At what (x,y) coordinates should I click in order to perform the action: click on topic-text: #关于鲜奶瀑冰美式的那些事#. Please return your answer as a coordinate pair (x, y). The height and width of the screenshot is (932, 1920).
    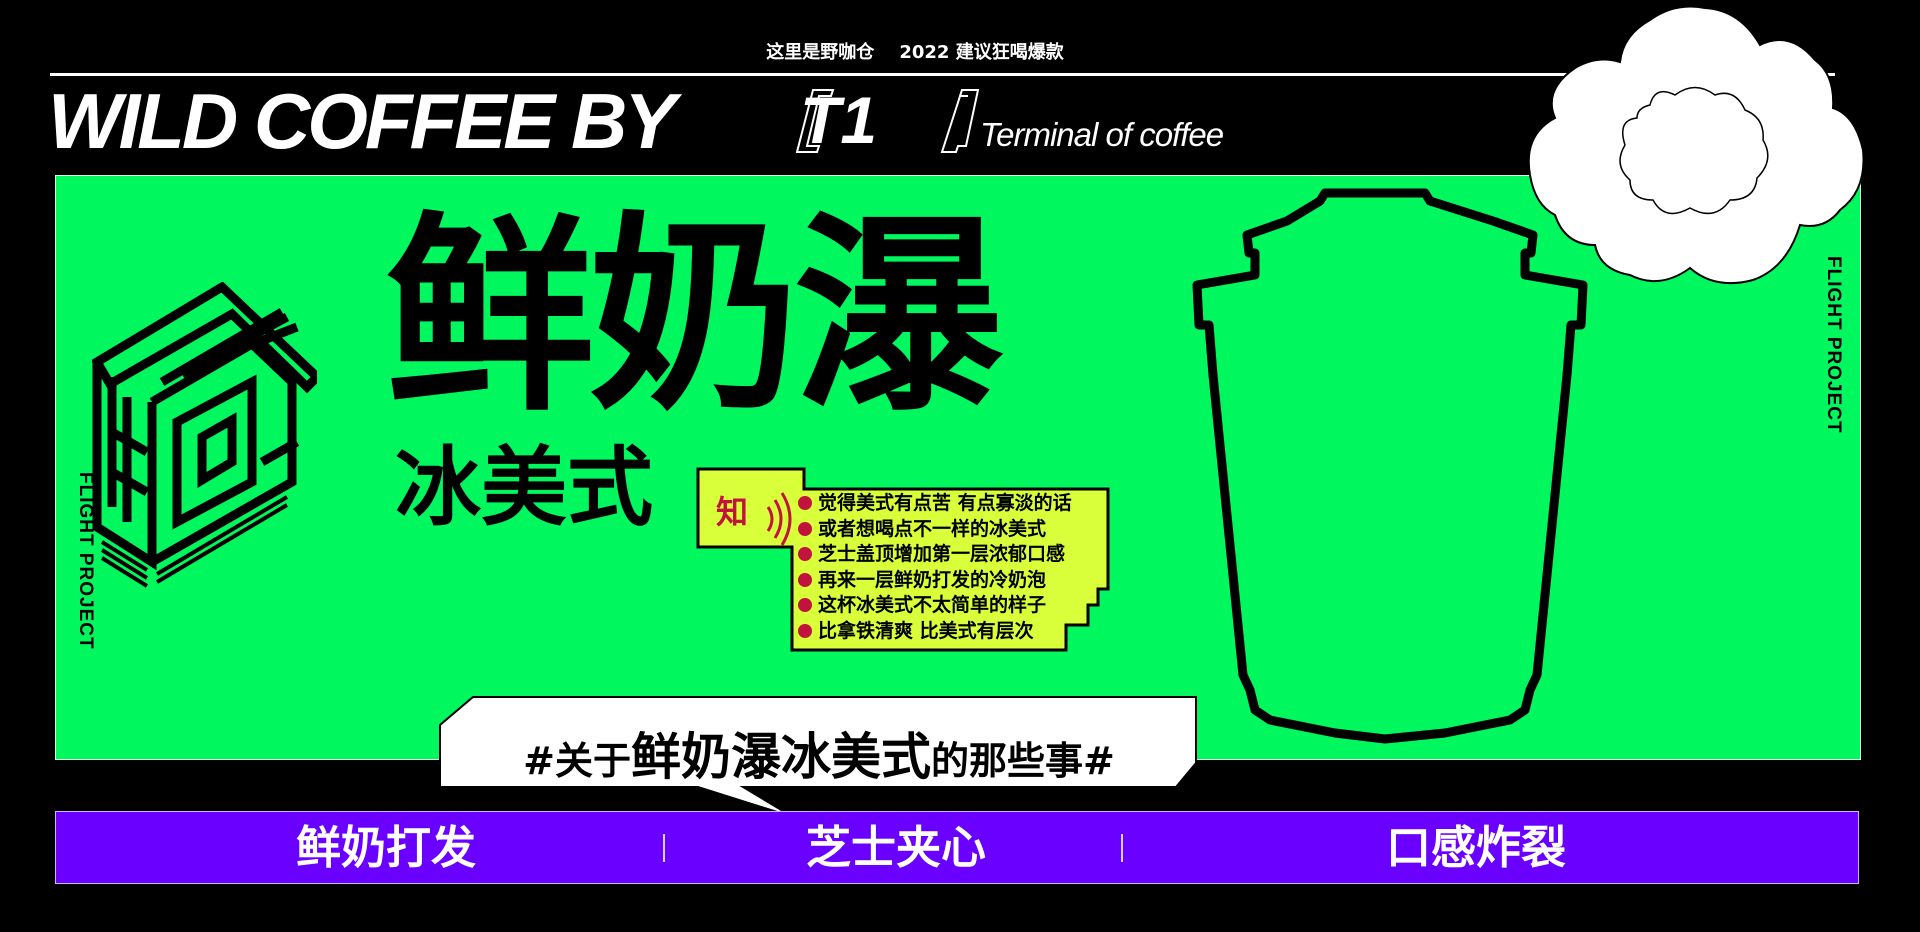
    Looking at the image, I should click on (819, 757).